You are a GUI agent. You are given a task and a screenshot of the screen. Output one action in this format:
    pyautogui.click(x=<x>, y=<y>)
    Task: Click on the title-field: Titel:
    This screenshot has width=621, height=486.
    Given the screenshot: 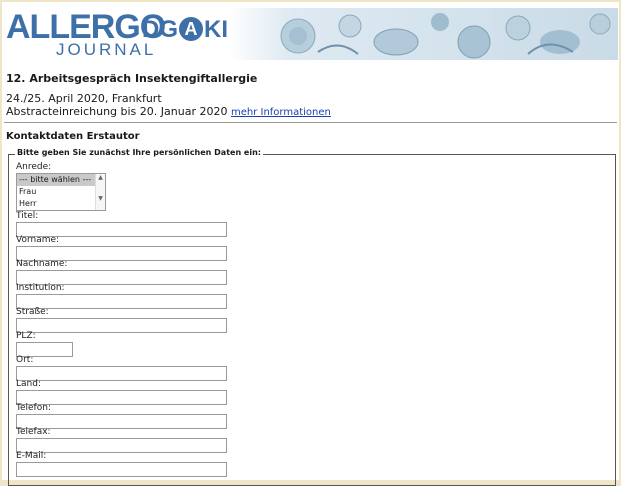 What is the action you would take?
    pyautogui.click(x=121, y=224)
    